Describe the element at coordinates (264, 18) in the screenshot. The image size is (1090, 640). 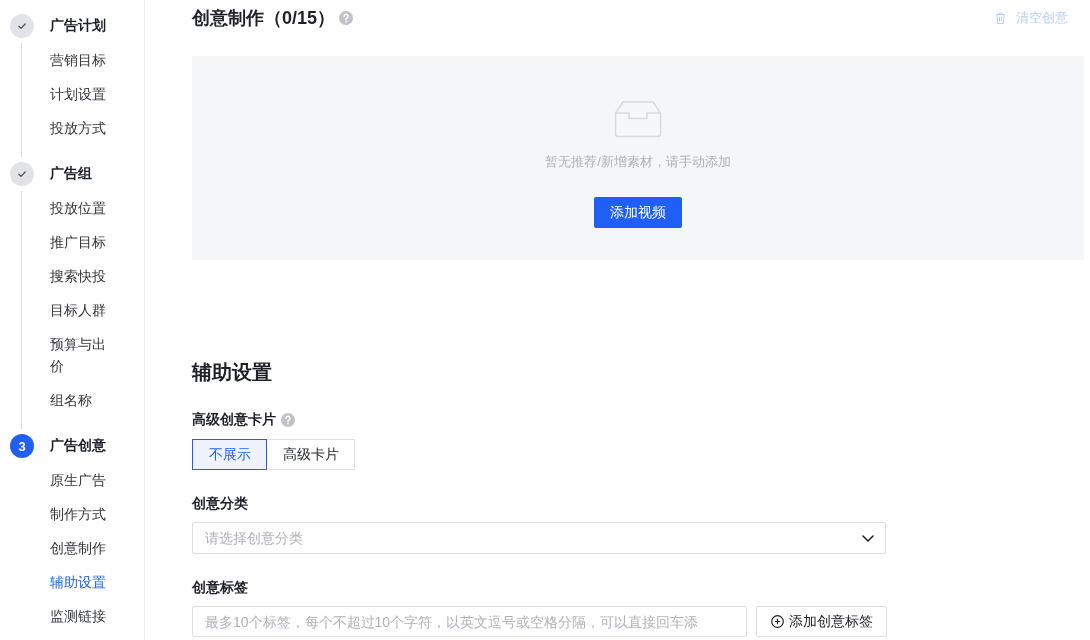
I see `section-title: 创意制作（0/15）` at that location.